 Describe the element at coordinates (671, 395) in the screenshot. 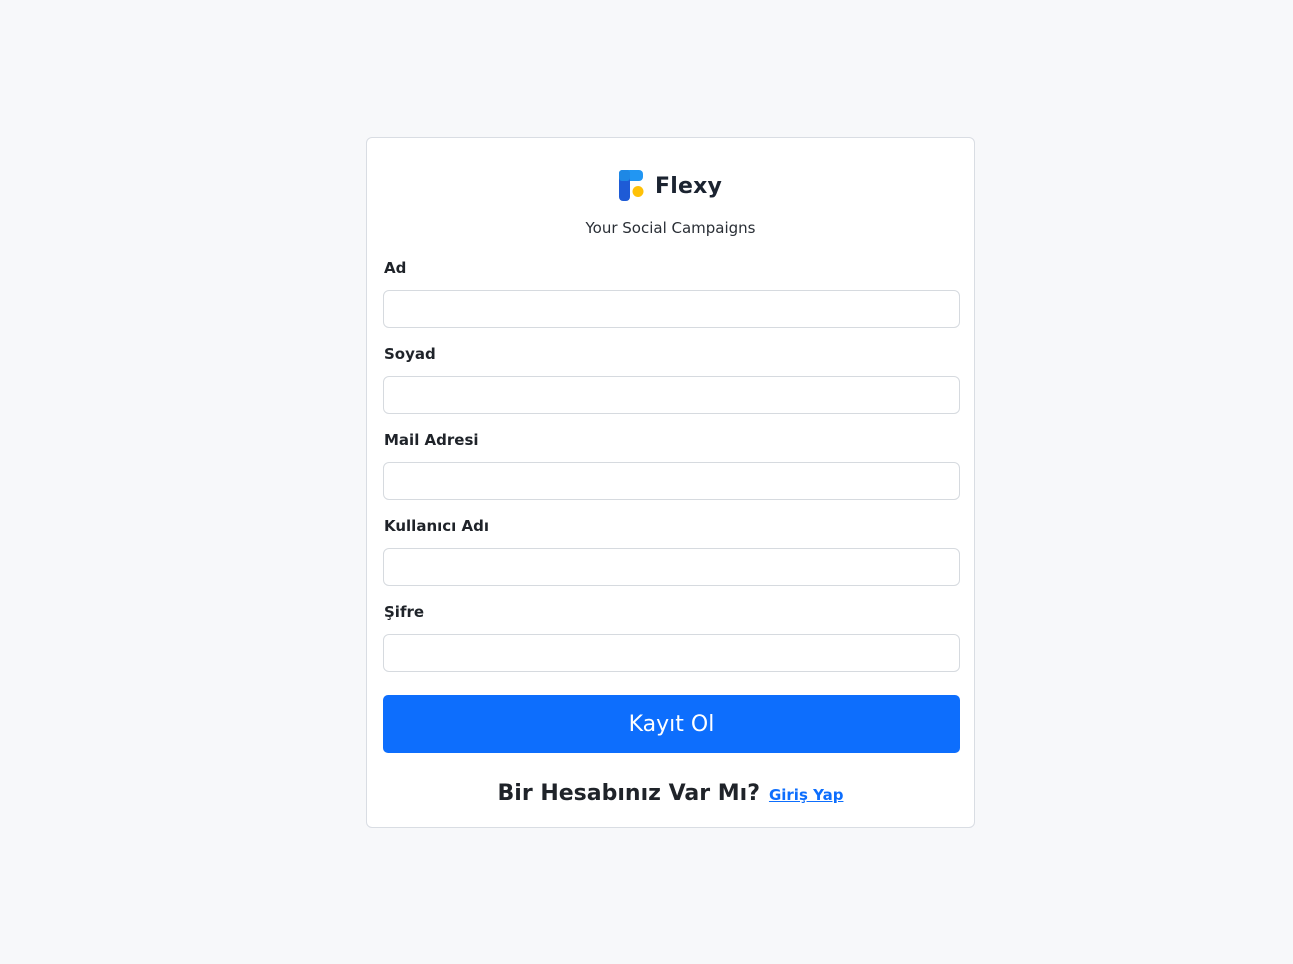

I see `last-name-input` at that location.